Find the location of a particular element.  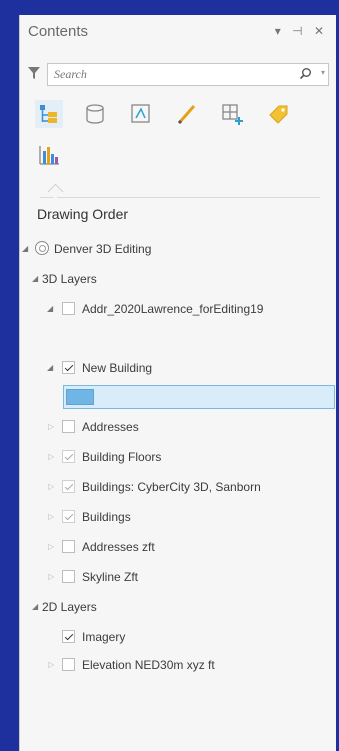

list-by-editing-icon is located at coordinates (187, 114).